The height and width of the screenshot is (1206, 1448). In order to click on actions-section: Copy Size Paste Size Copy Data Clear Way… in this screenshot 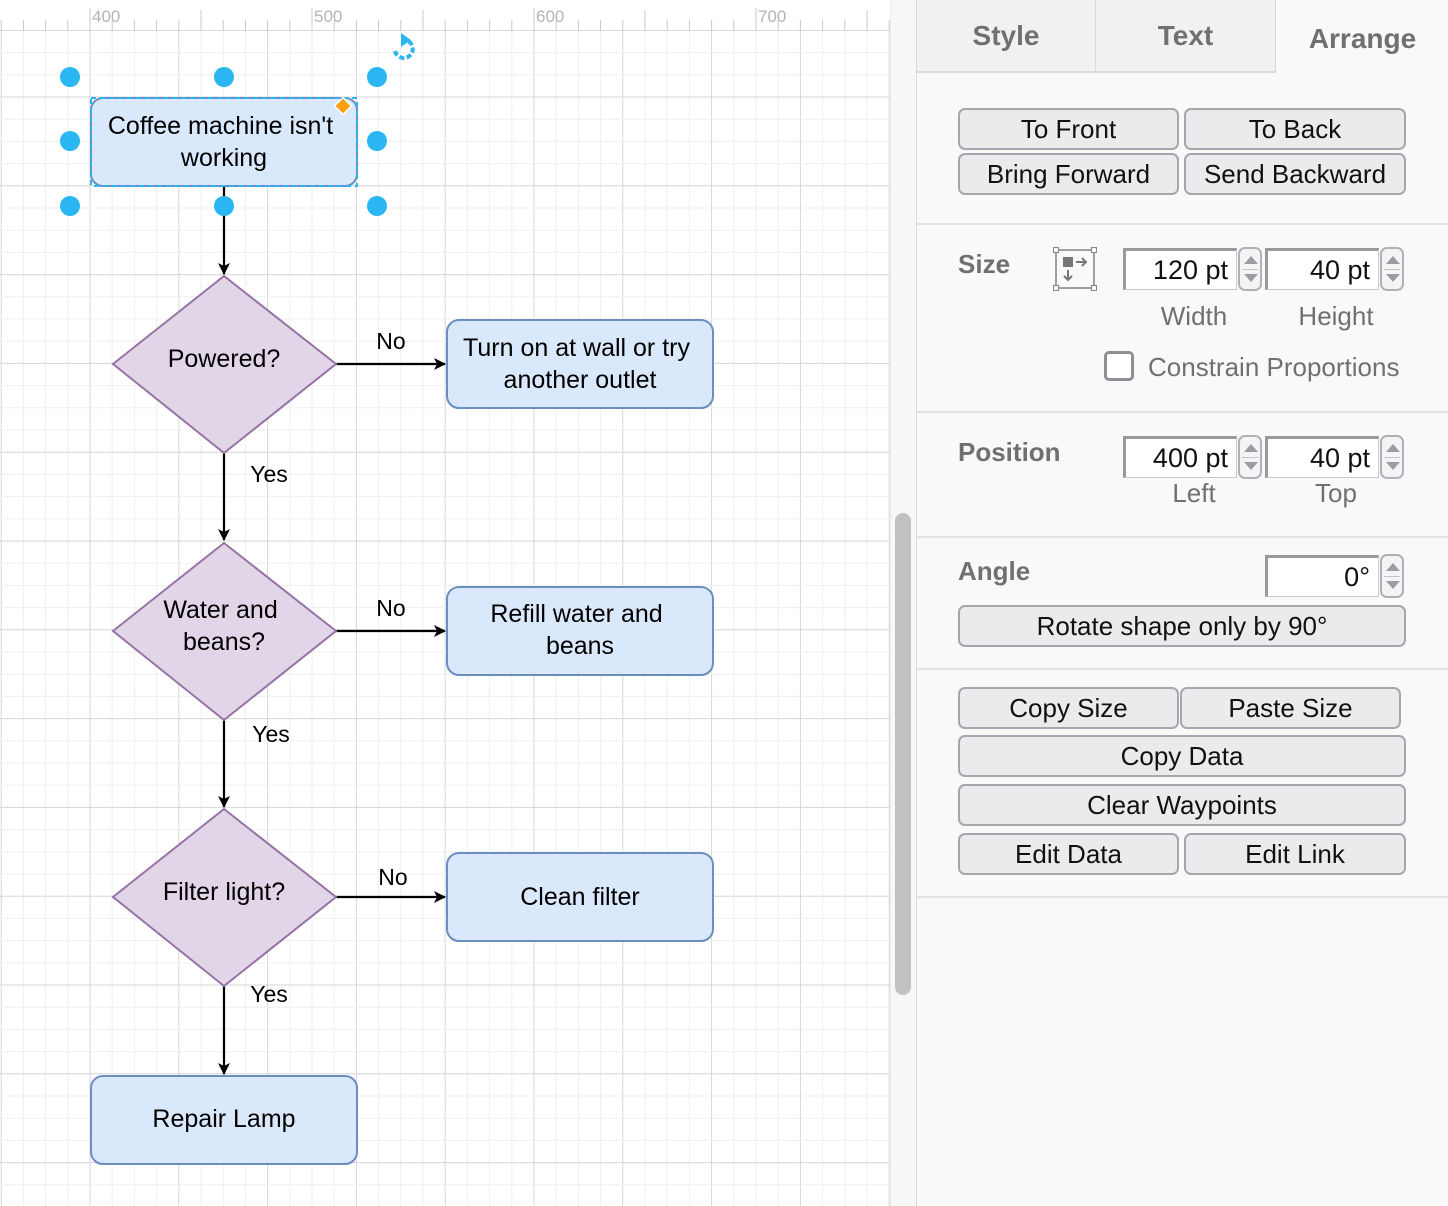, I will do `click(1182, 784)`.